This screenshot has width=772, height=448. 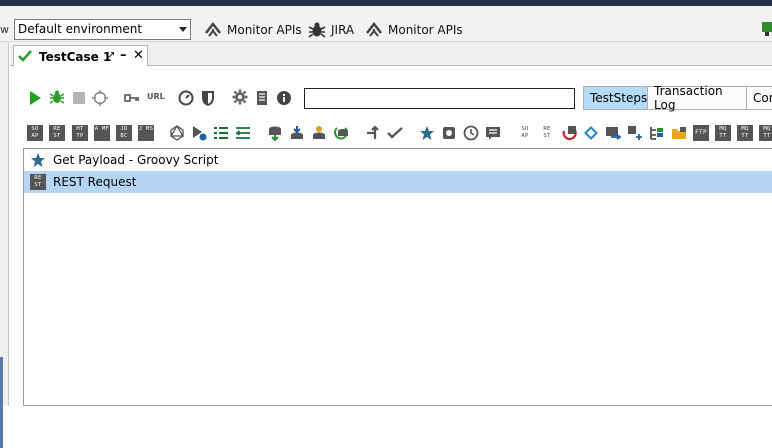 What do you see at coordinates (297, 133) in the screenshot?
I see `datasink-icon` at bounding box center [297, 133].